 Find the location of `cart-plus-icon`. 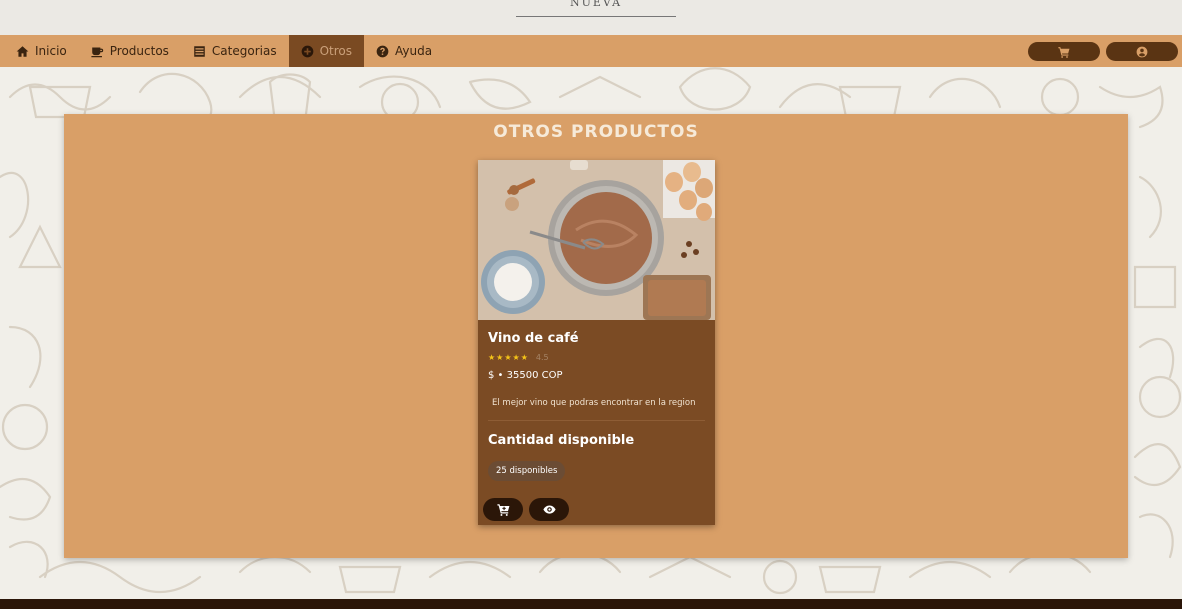

cart-plus-icon is located at coordinates (502, 510).